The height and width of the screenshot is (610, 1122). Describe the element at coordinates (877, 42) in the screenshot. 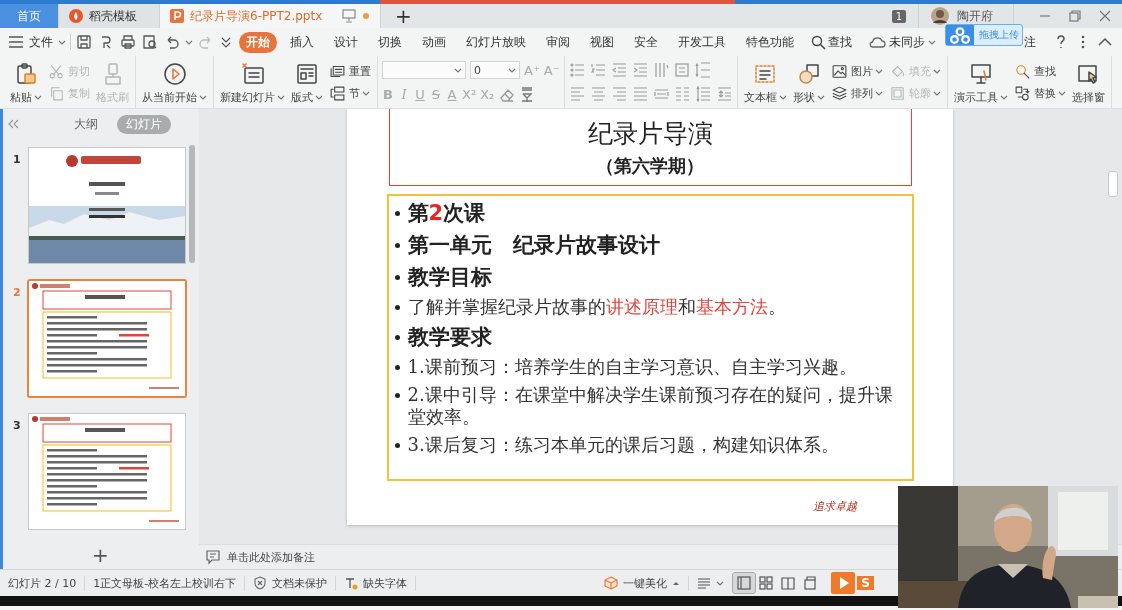

I see `cloud-icon` at that location.